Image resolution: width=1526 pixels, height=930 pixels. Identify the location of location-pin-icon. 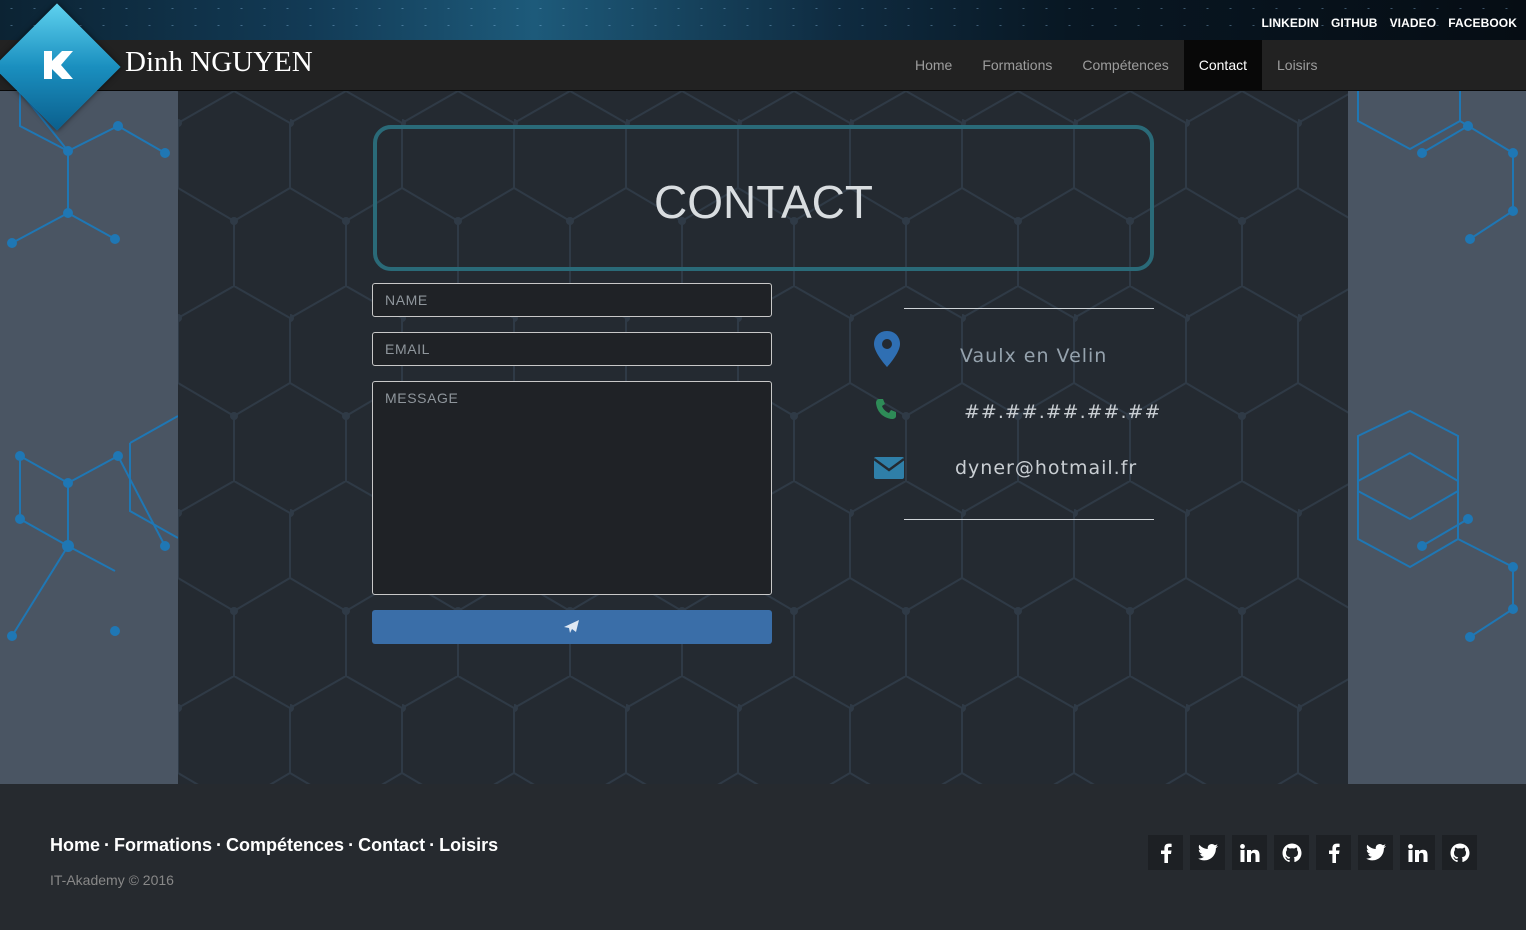
(887, 349).